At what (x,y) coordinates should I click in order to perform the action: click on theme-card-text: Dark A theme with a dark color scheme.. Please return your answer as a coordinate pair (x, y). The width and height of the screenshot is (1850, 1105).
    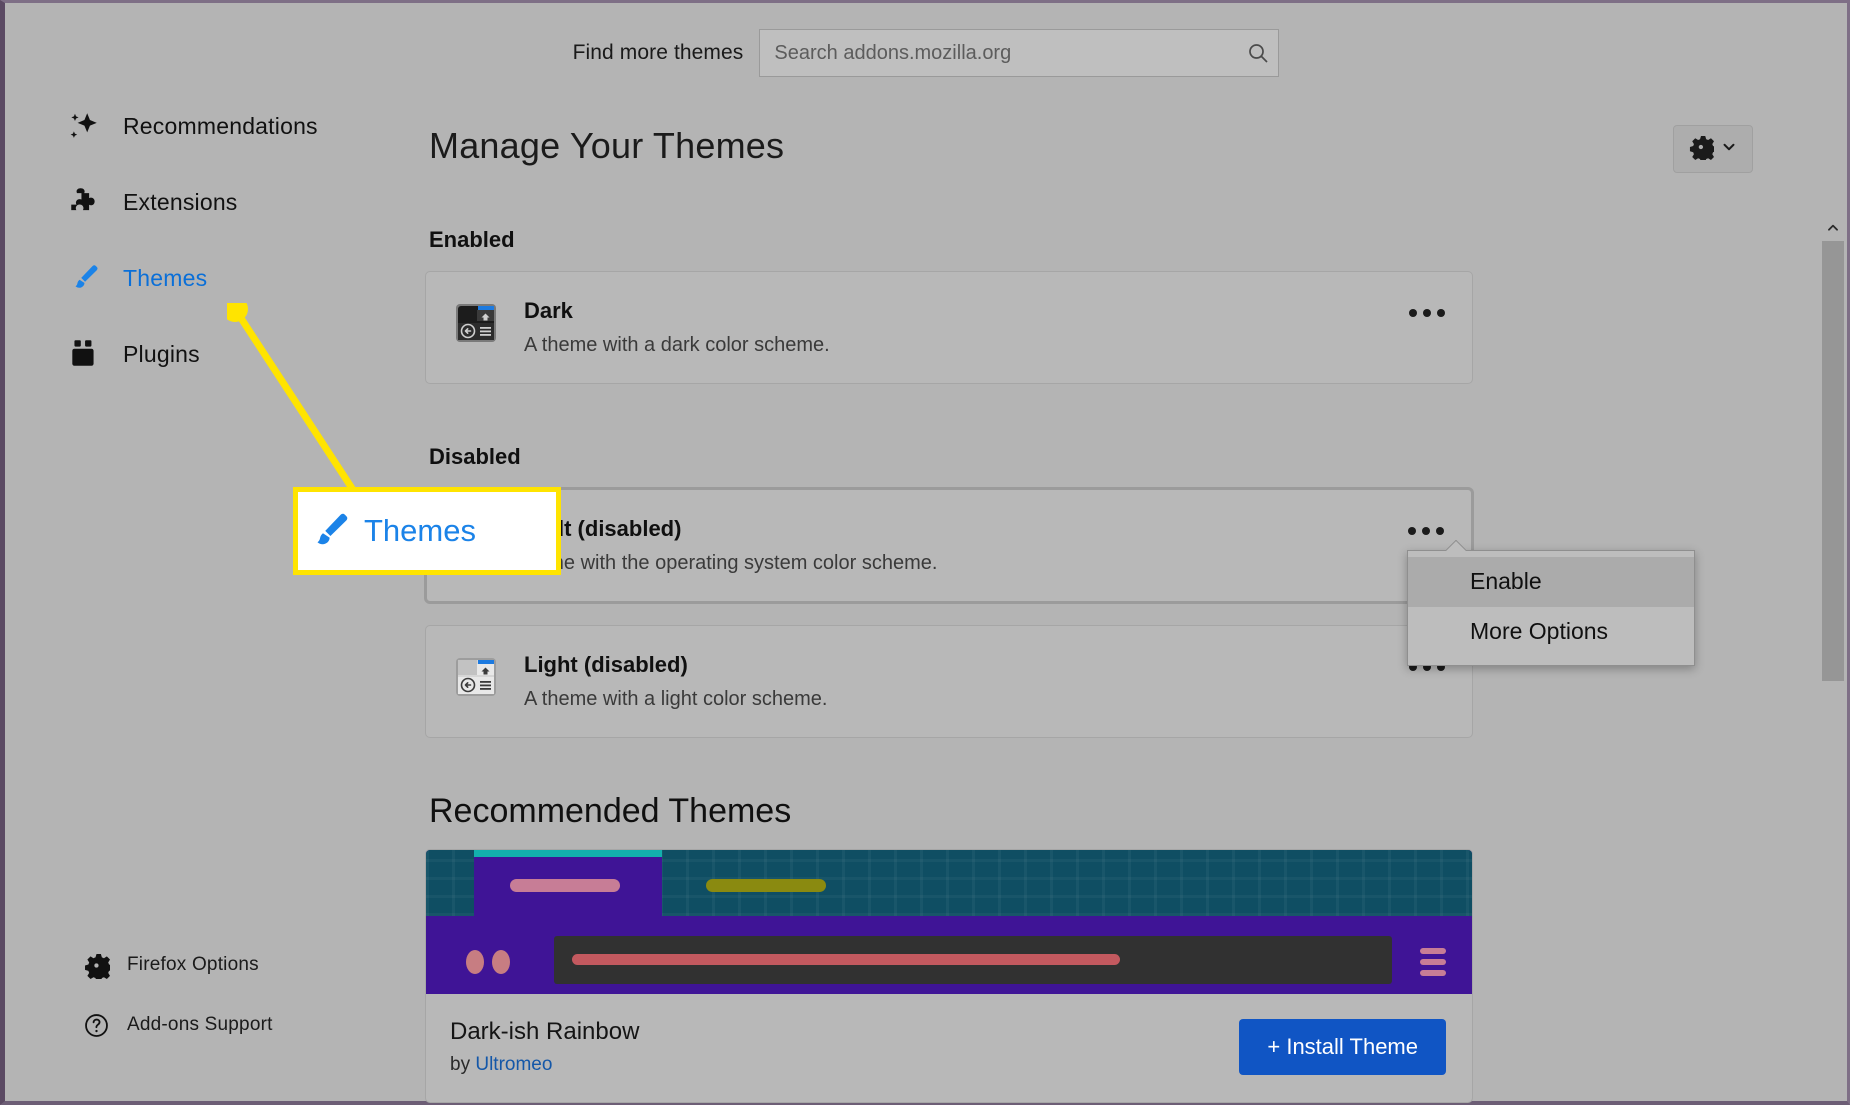
    Looking at the image, I should click on (677, 327).